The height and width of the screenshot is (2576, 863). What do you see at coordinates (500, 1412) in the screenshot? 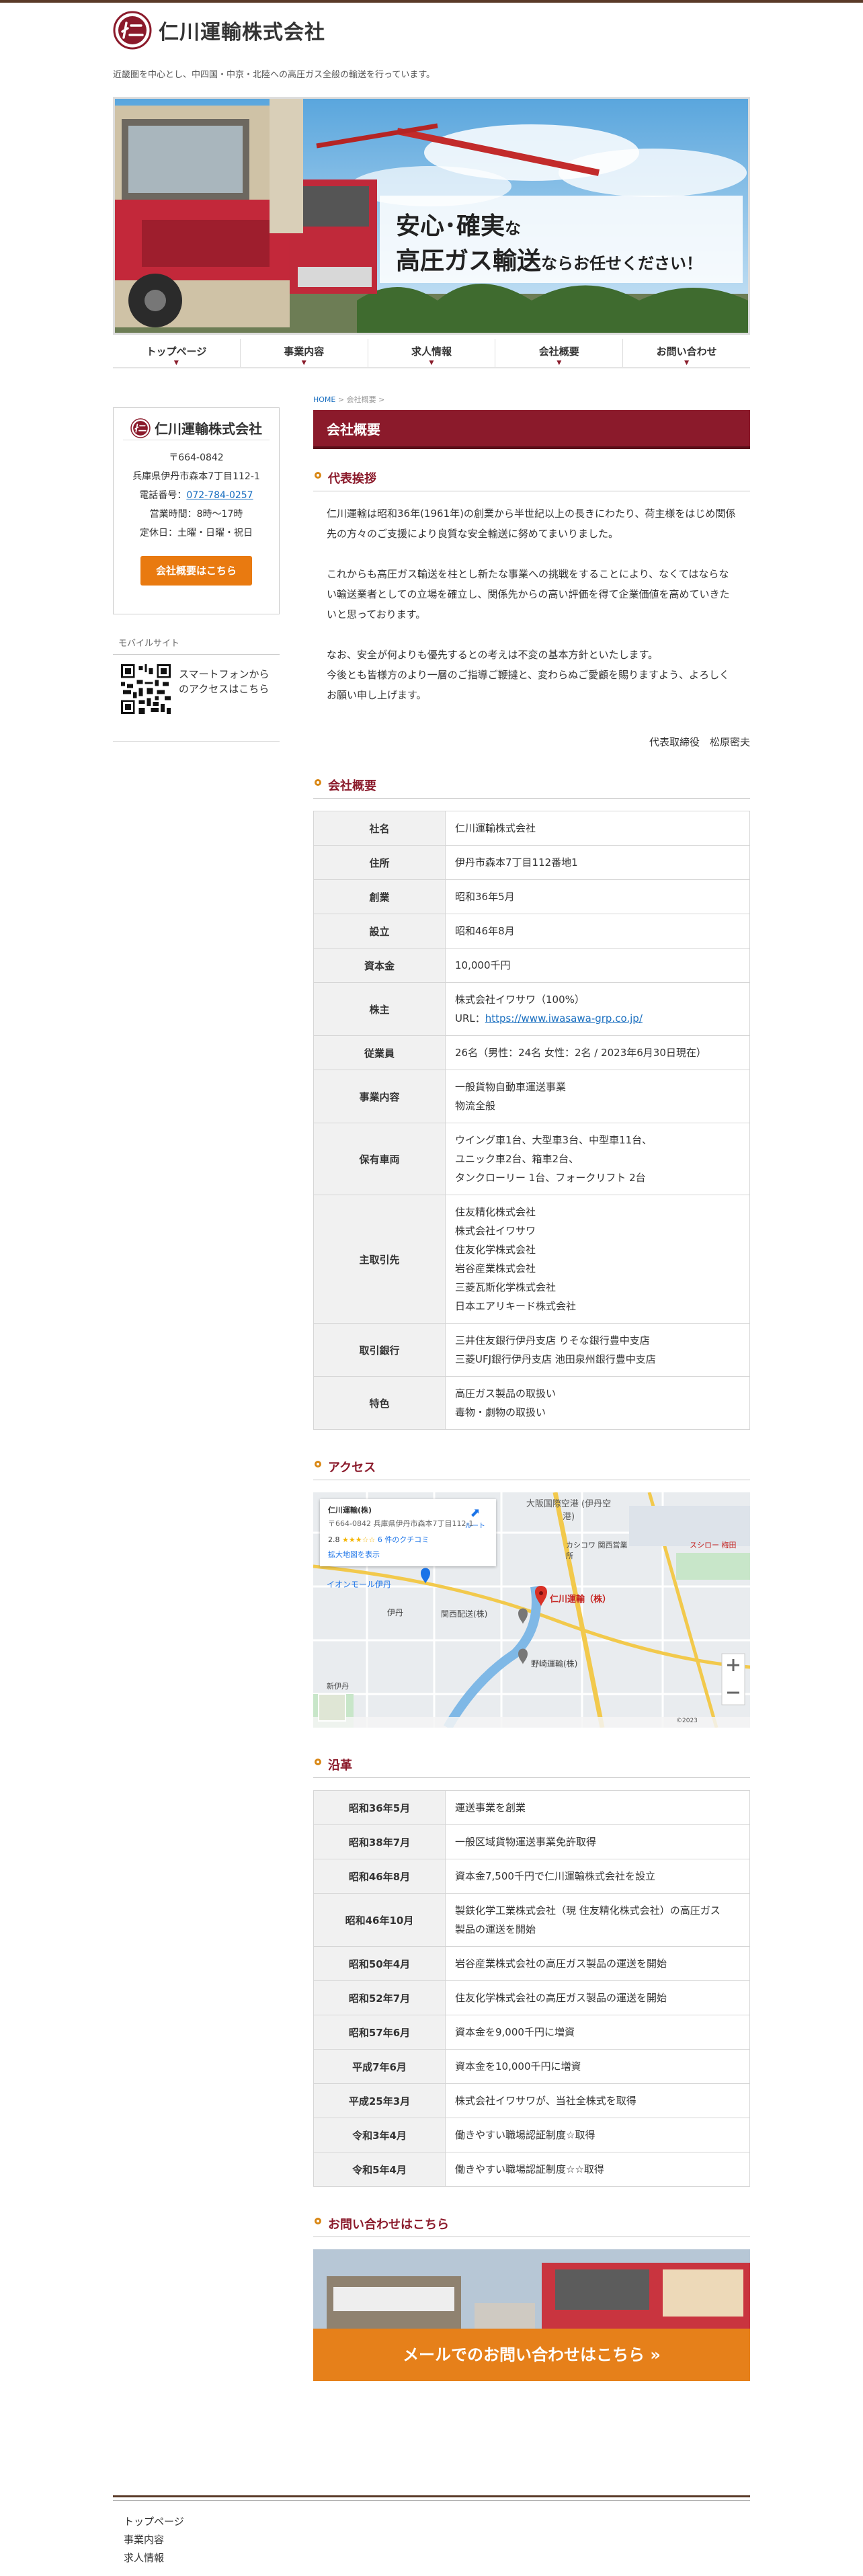
I see `row-value-line: 毒物・劇物の取扱い` at bounding box center [500, 1412].